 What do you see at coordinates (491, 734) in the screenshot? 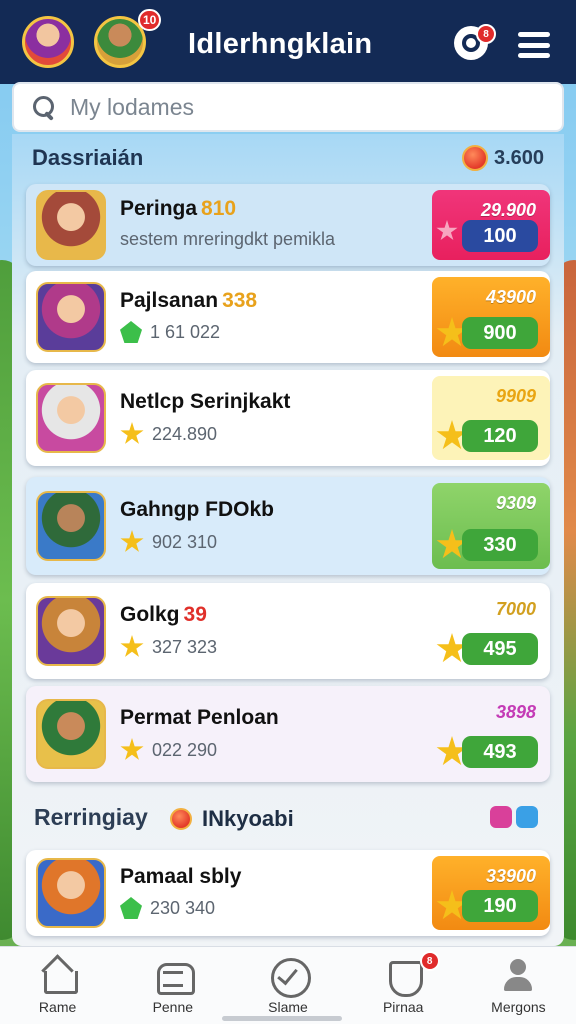
I see `score-box: 3898 493` at bounding box center [491, 734].